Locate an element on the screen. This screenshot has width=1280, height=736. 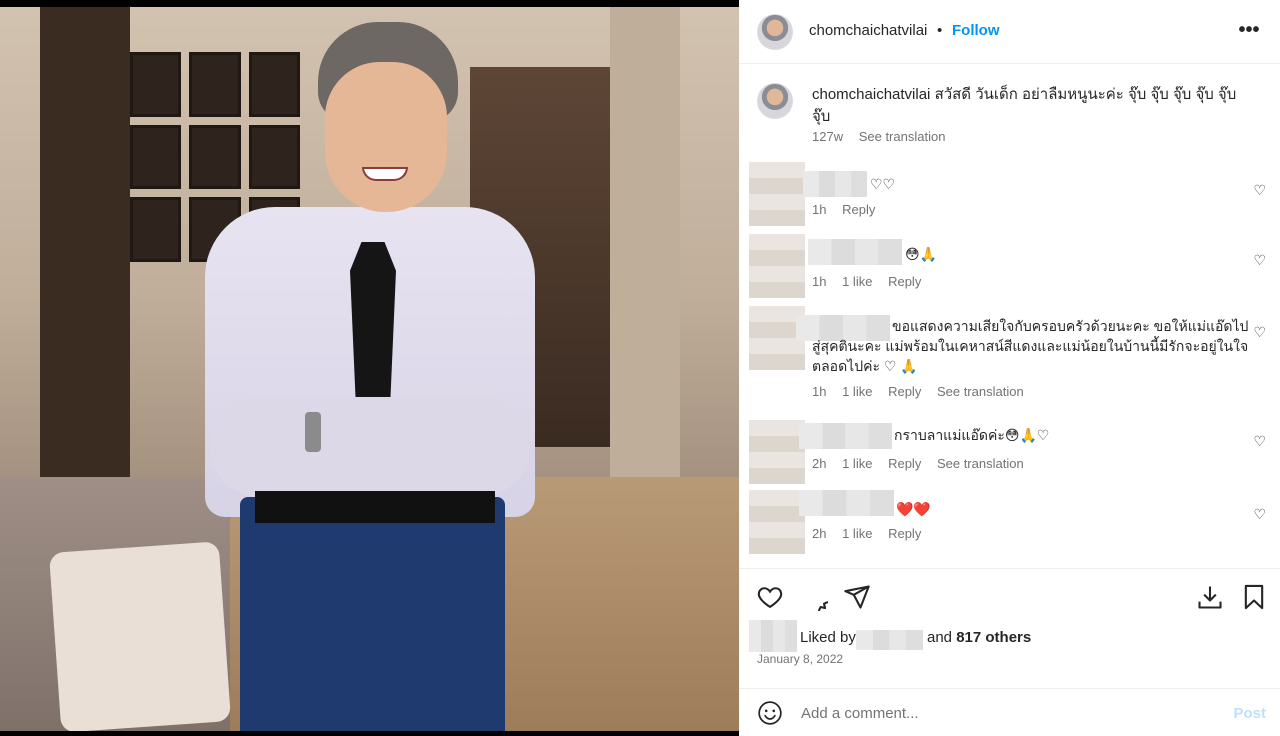
comment-bubble-icon is located at coordinates (821, 604).